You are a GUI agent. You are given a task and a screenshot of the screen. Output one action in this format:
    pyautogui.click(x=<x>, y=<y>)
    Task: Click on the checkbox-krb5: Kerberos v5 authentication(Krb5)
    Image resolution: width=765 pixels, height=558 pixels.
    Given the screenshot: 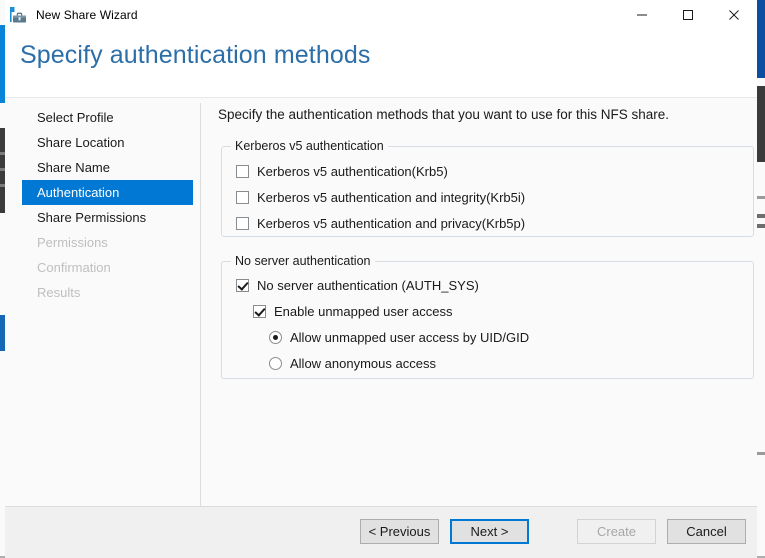 What is the action you would take?
    pyautogui.click(x=342, y=171)
    